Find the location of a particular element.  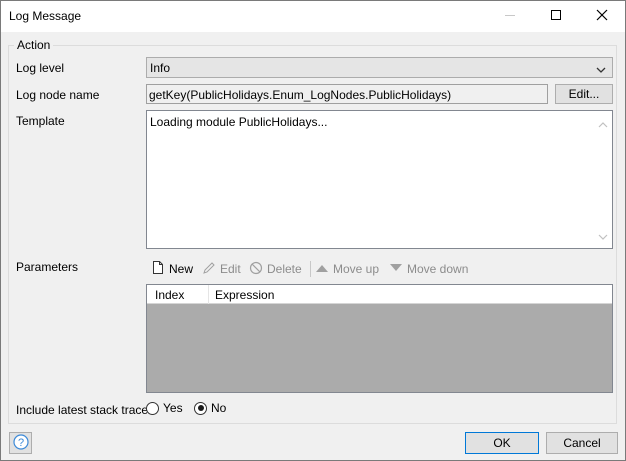

action-group-legend: Action is located at coordinates (34, 45).